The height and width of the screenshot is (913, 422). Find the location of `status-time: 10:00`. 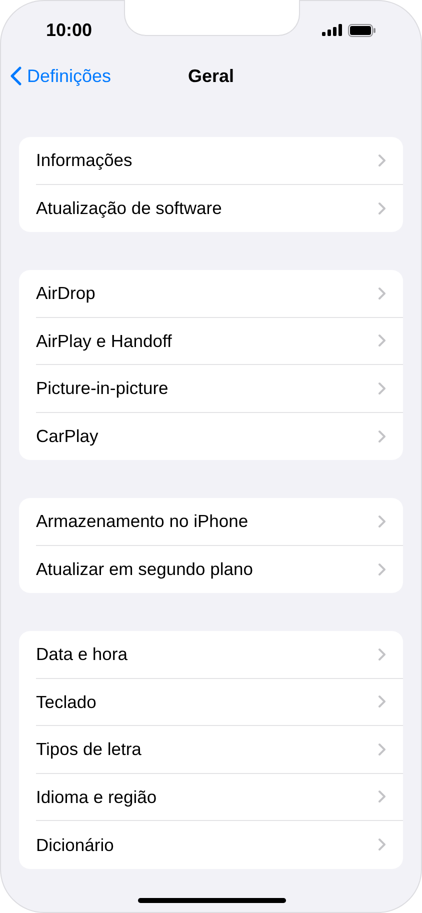

status-time: 10:00 is located at coordinates (69, 30).